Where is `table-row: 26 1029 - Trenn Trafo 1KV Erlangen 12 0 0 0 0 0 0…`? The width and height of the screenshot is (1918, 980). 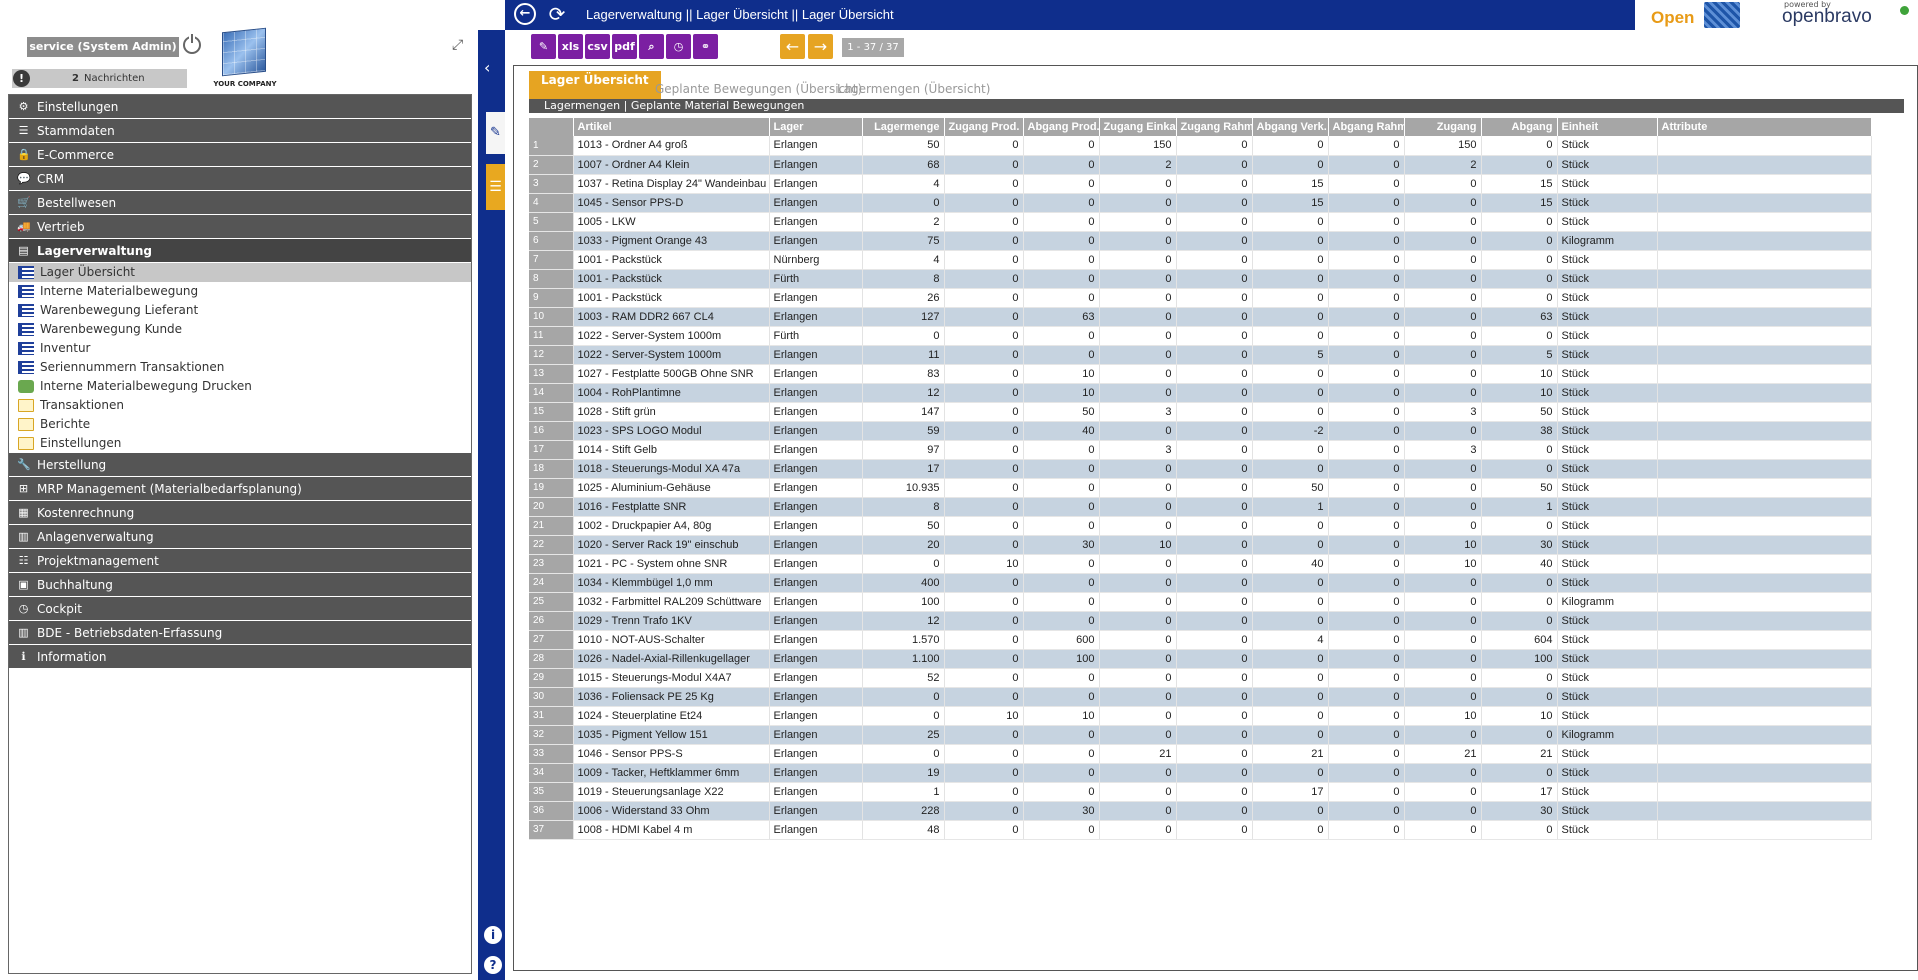
table-row: 26 1029 - Trenn Trafo 1KV Erlangen 12 0 0 0 0 0 0… is located at coordinates (1200, 621).